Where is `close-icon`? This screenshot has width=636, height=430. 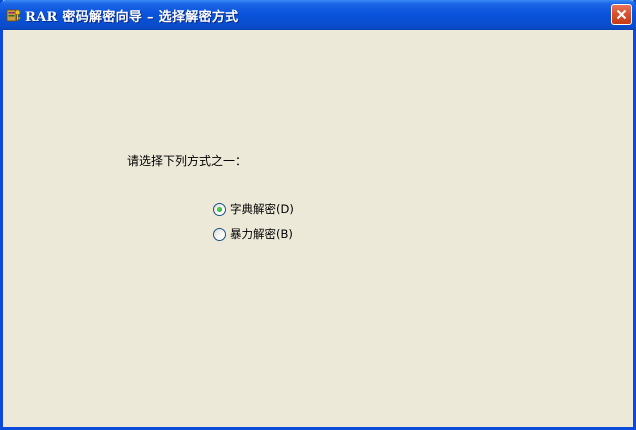
close-icon is located at coordinates (621, 14).